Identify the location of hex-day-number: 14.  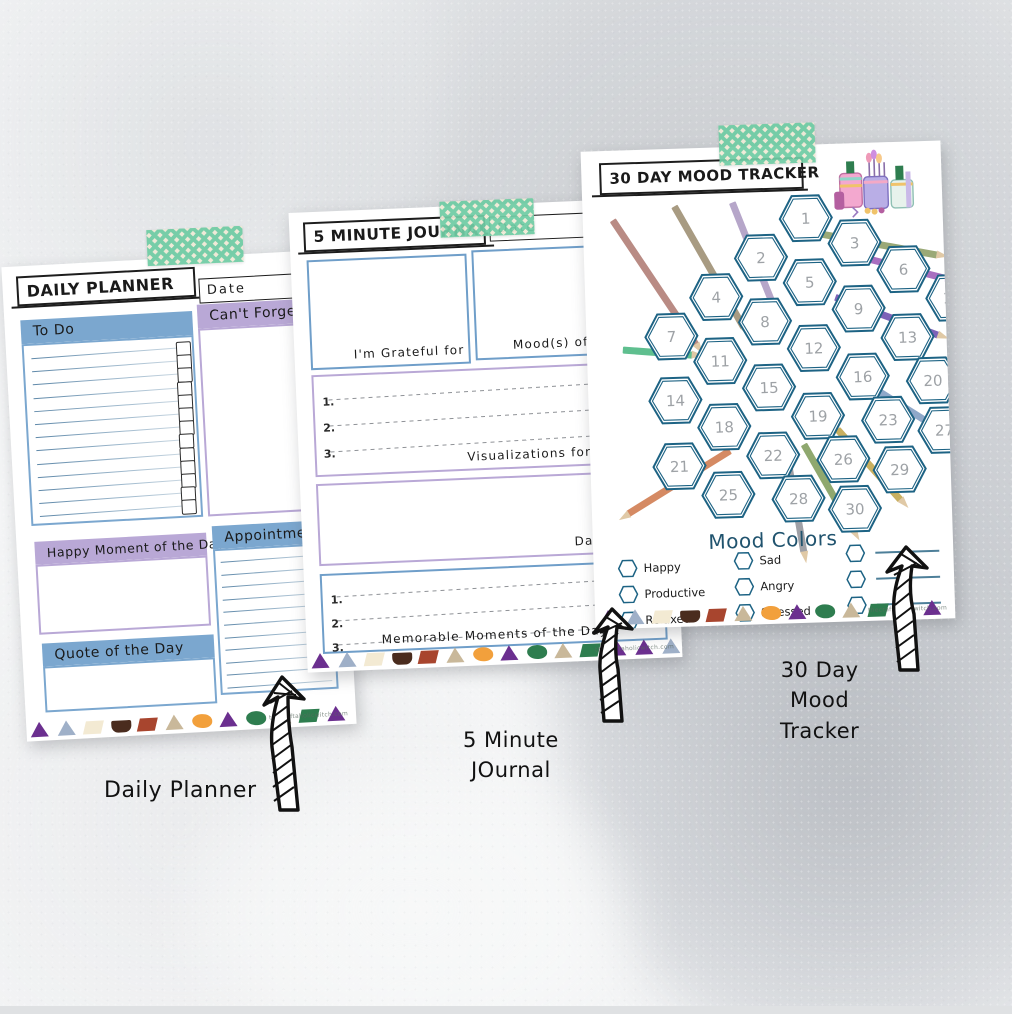
(675, 400).